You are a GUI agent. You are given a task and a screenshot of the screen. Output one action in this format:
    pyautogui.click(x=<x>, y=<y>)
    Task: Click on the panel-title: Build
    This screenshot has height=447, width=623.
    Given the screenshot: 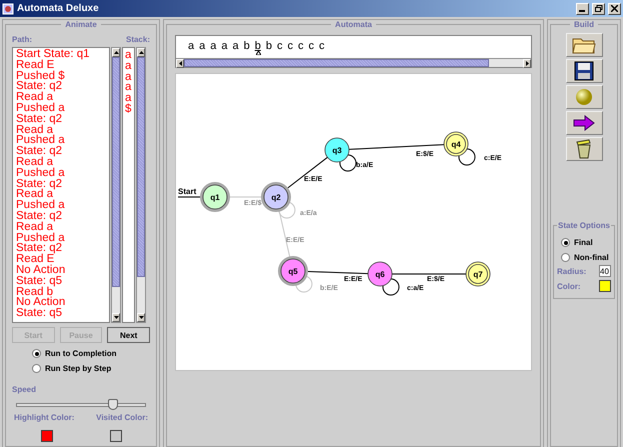 What is the action you would take?
    pyautogui.click(x=584, y=24)
    